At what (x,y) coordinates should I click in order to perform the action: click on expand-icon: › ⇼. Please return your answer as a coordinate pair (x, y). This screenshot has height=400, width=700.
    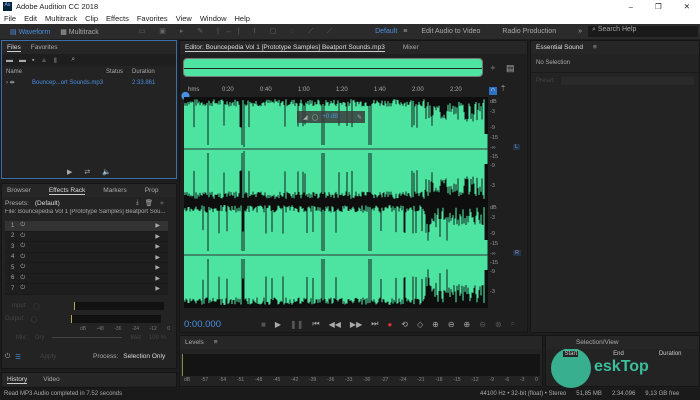
    Looking at the image, I should click on (19, 82).